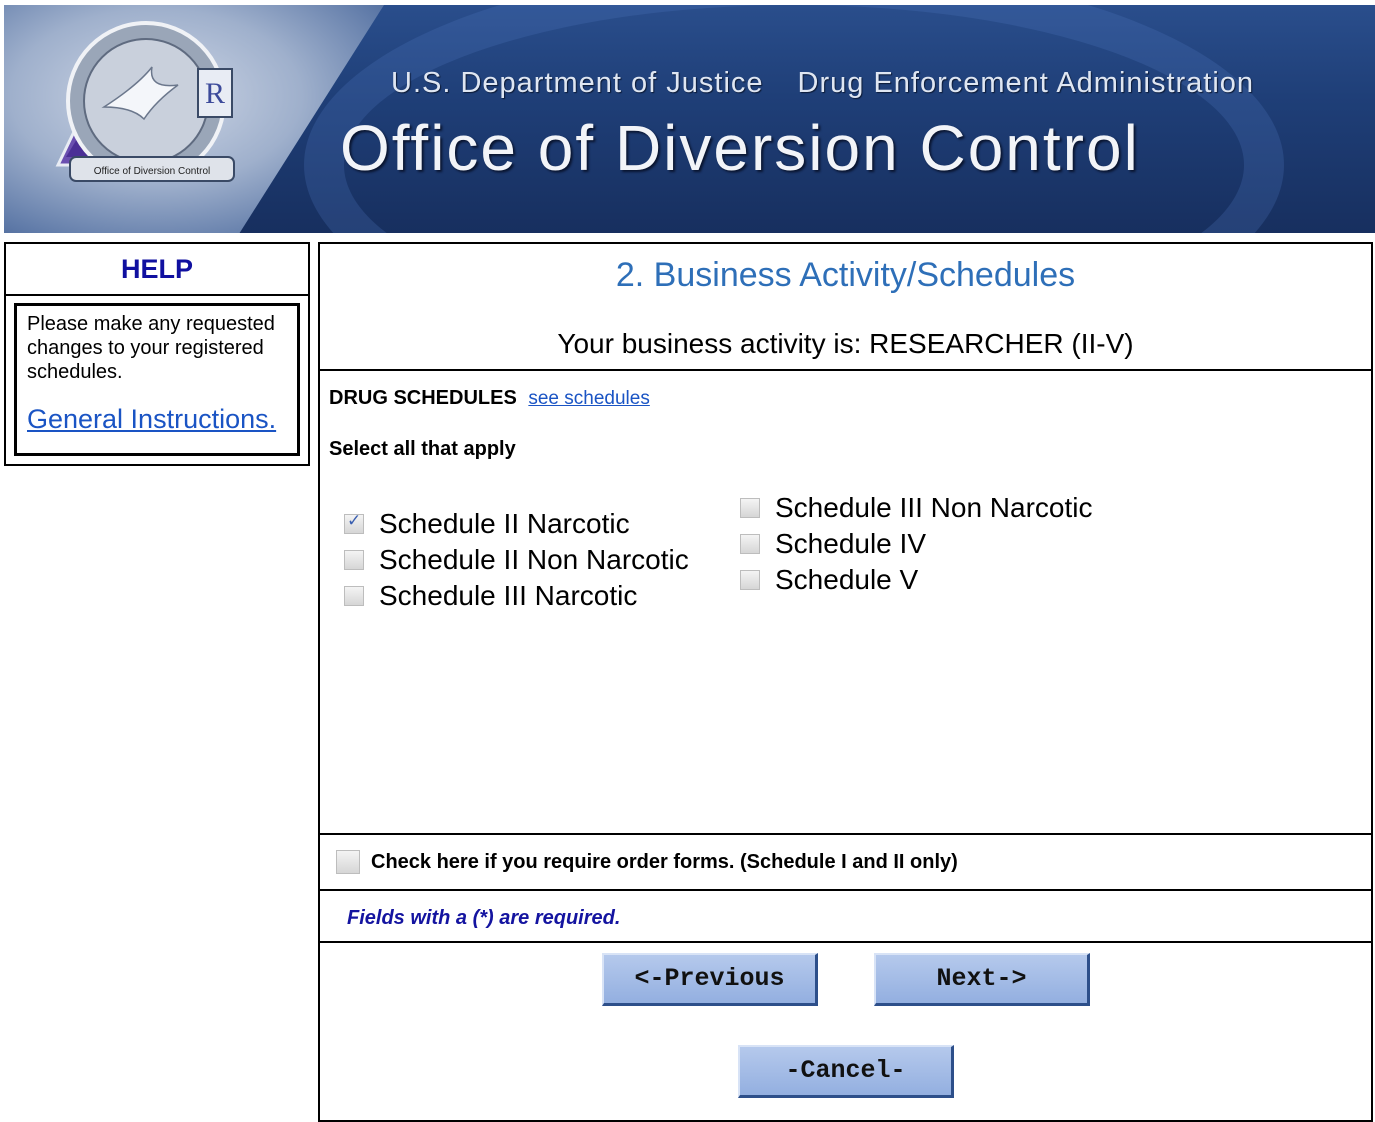  I want to click on drug-schedules-heading: DRUG SCHEDULES see schedules, so click(489, 398).